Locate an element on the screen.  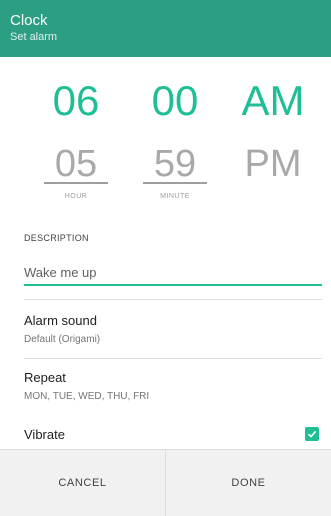
alarm-sound-value: Default (Origami) is located at coordinates (62, 339).